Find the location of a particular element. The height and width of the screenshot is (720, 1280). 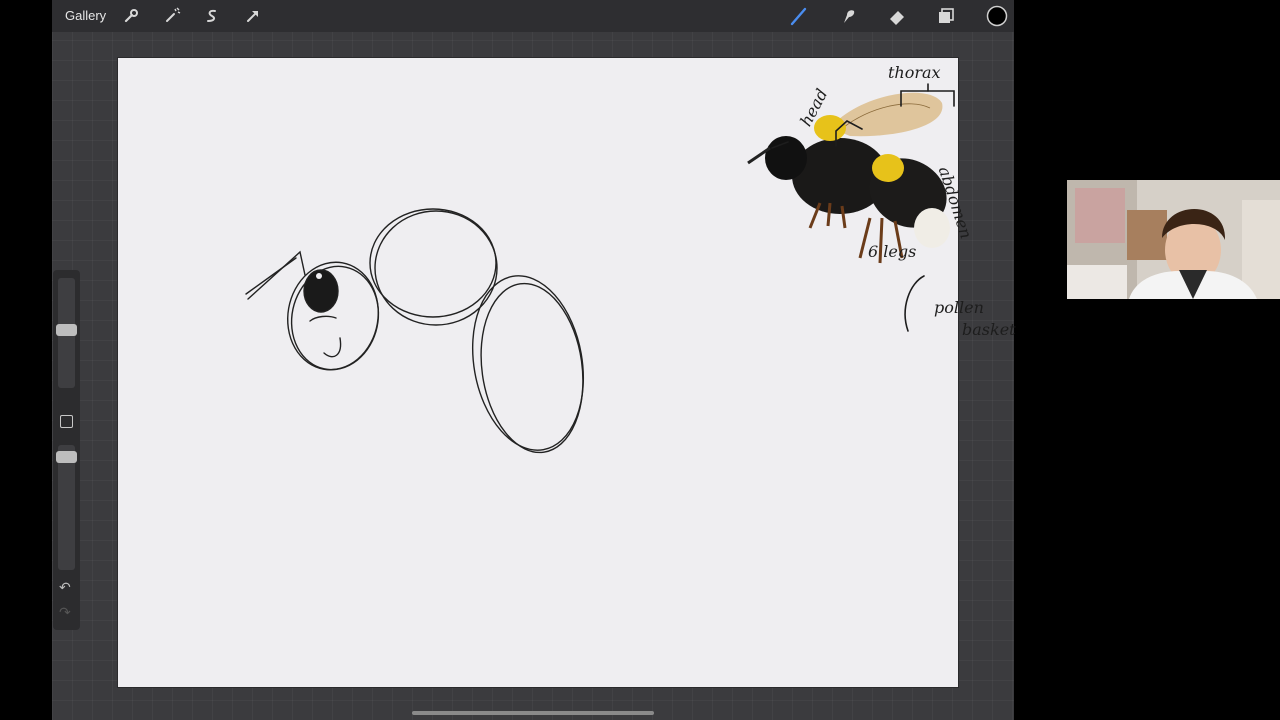

undo-icon: ↶ is located at coordinates (65, 587).